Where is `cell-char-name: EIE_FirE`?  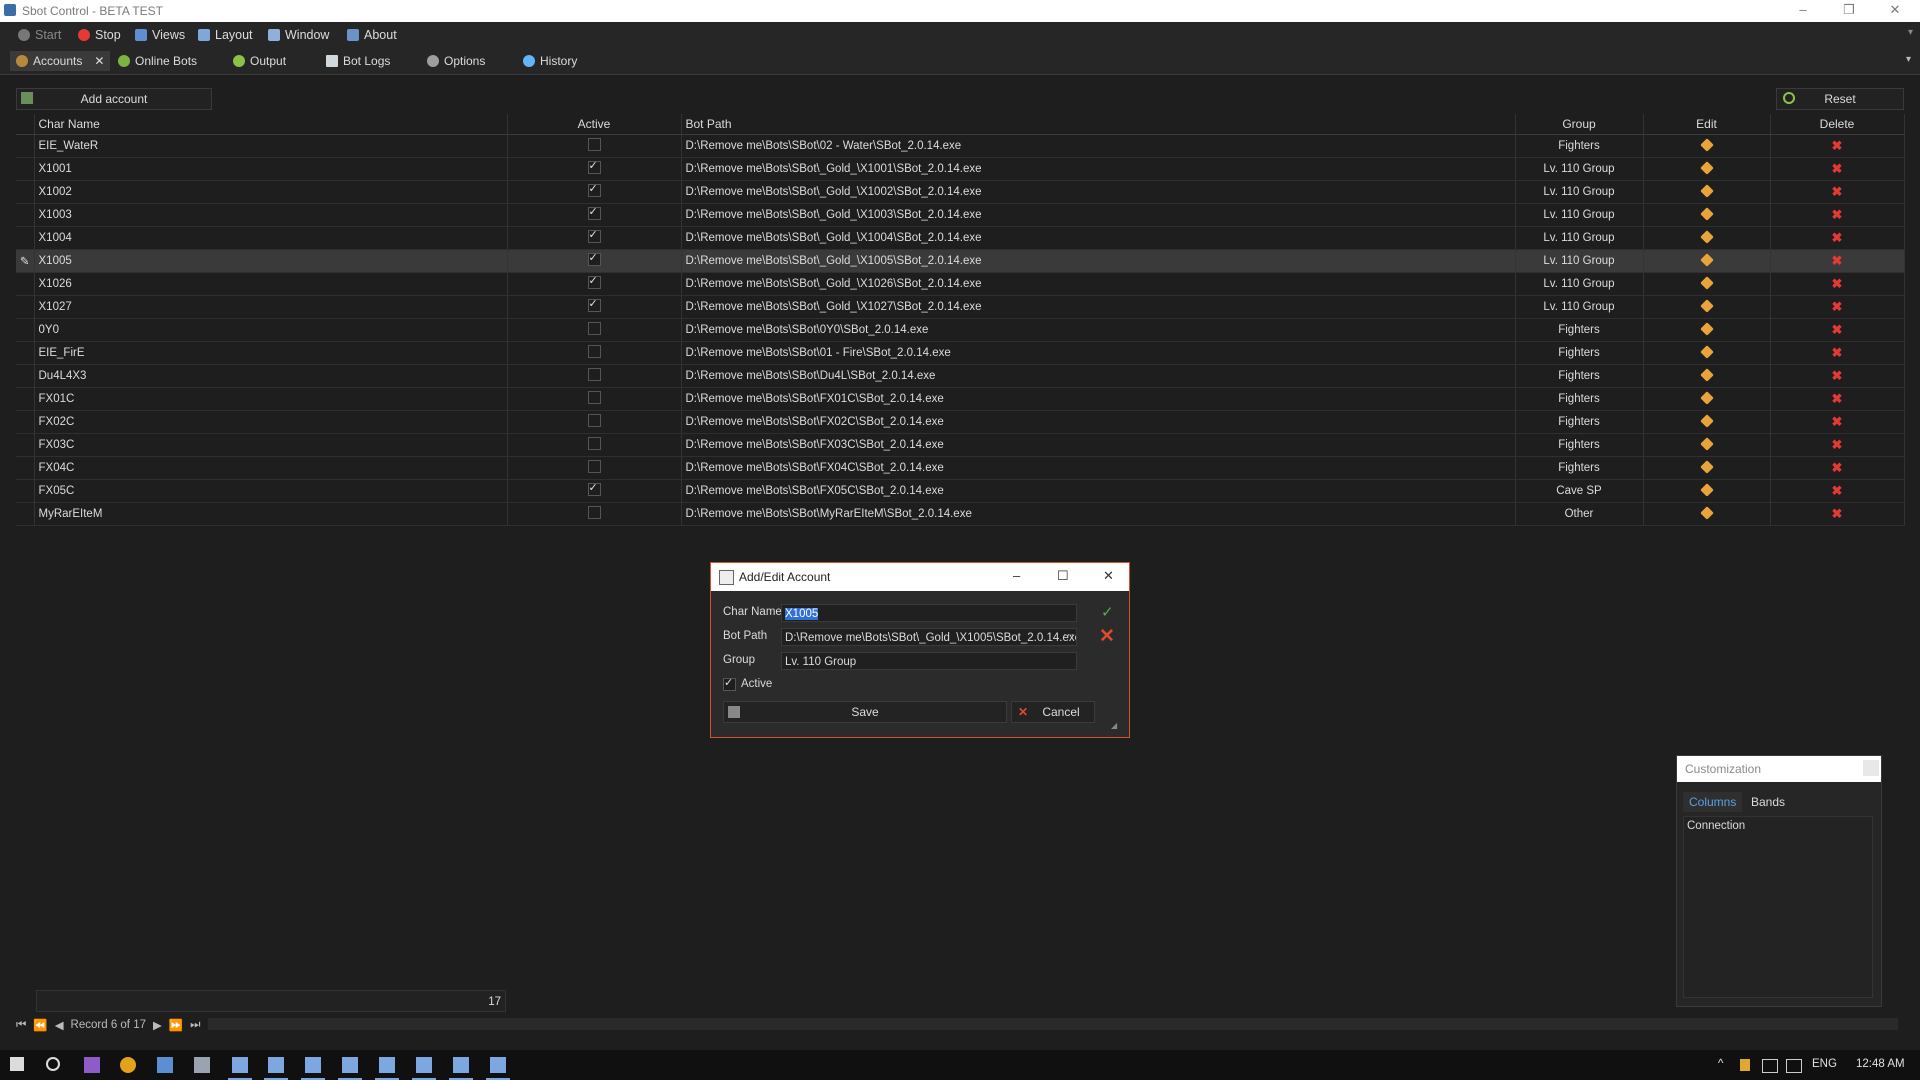
cell-char-name: EIE_FirE is located at coordinates (271, 353).